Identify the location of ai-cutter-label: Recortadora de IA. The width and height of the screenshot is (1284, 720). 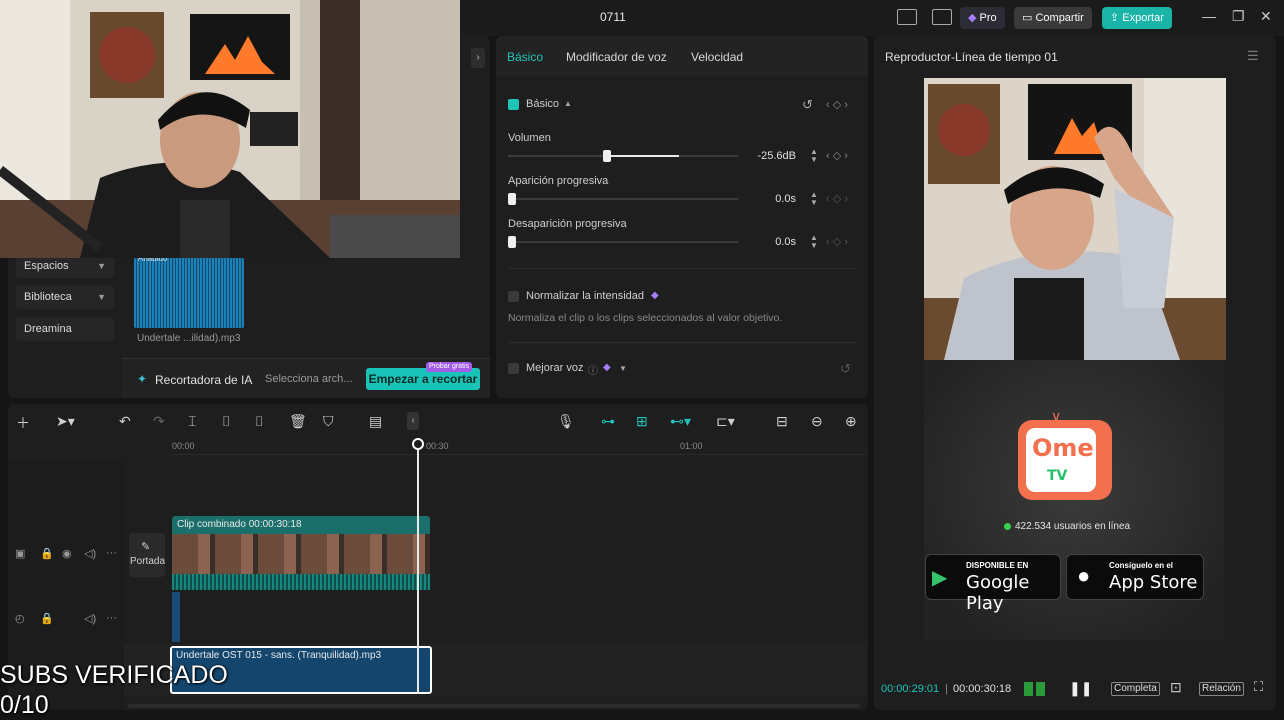
(204, 380).